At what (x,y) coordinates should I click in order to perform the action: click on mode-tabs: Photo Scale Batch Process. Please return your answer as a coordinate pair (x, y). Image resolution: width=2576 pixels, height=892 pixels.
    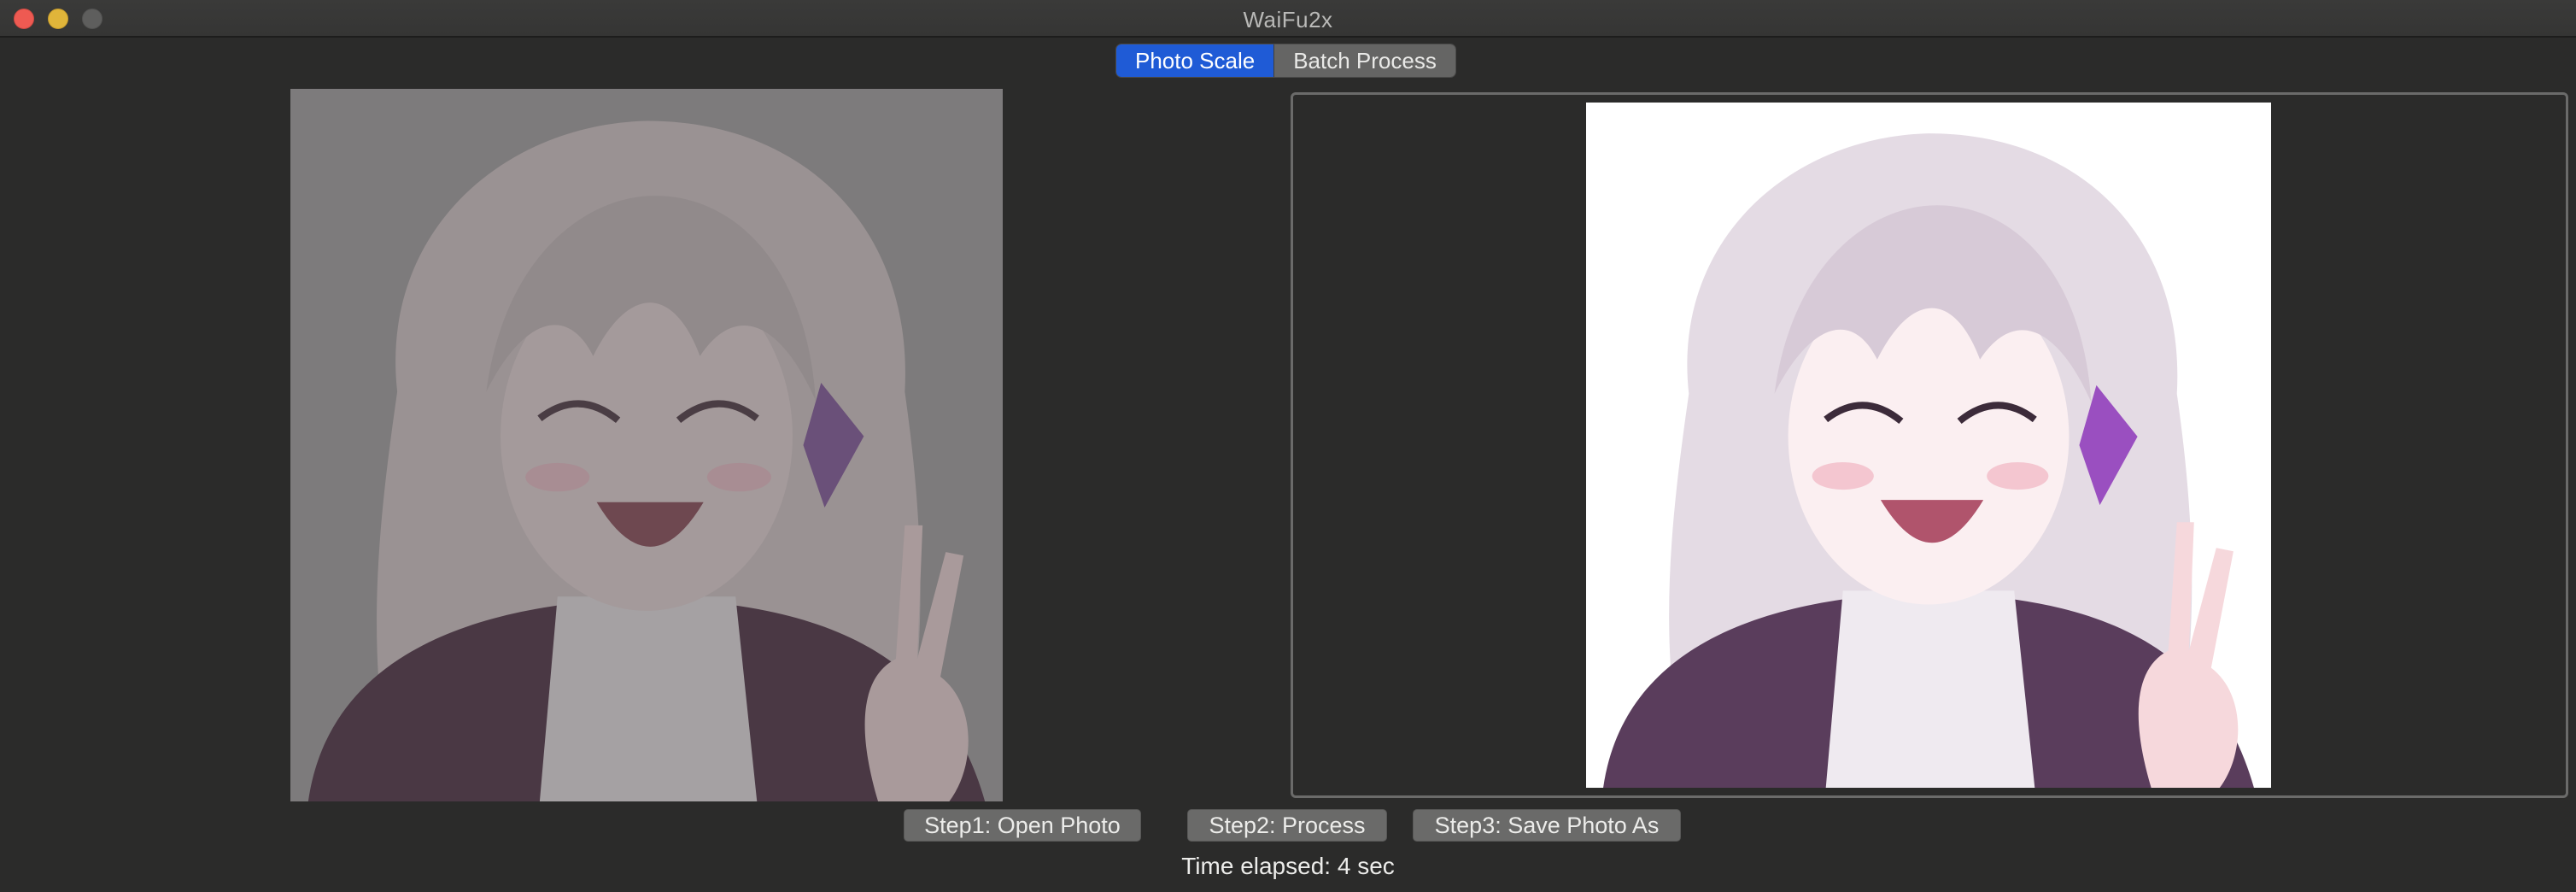
    Looking at the image, I should click on (1285, 61).